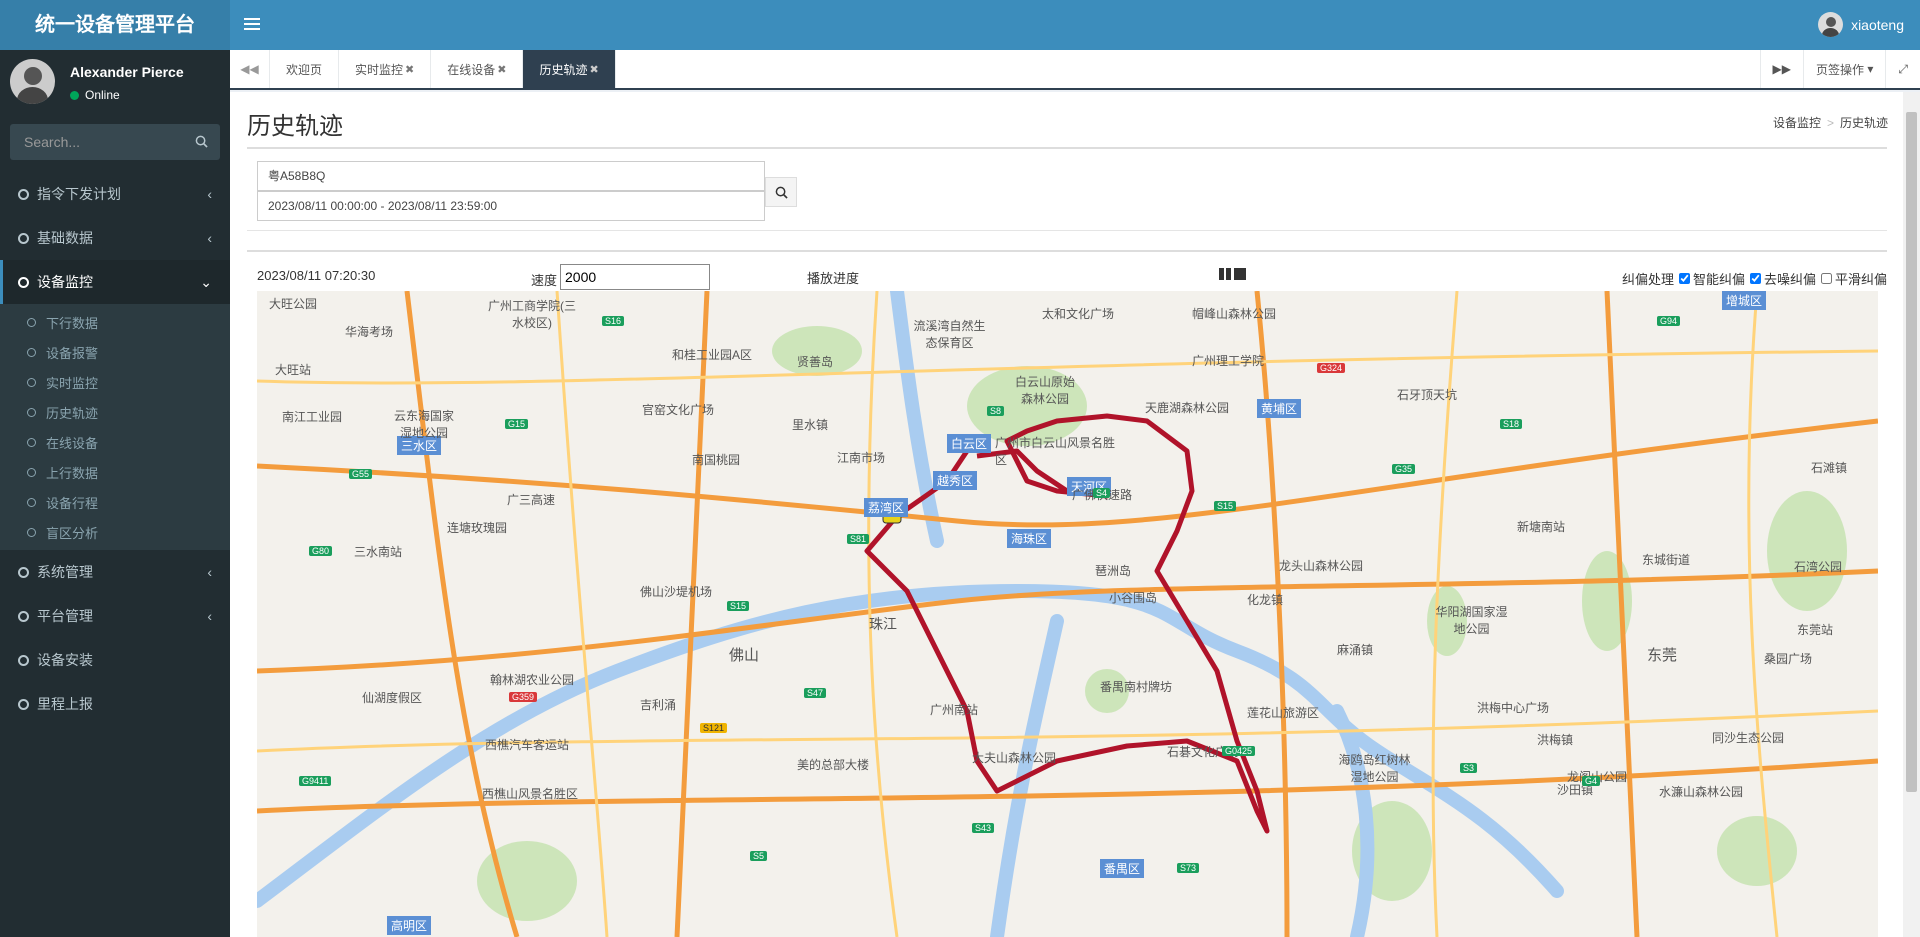 The width and height of the screenshot is (1920, 937). What do you see at coordinates (1797, 123) in the screenshot?
I see `breadcrumb-item: 设备监控` at bounding box center [1797, 123].